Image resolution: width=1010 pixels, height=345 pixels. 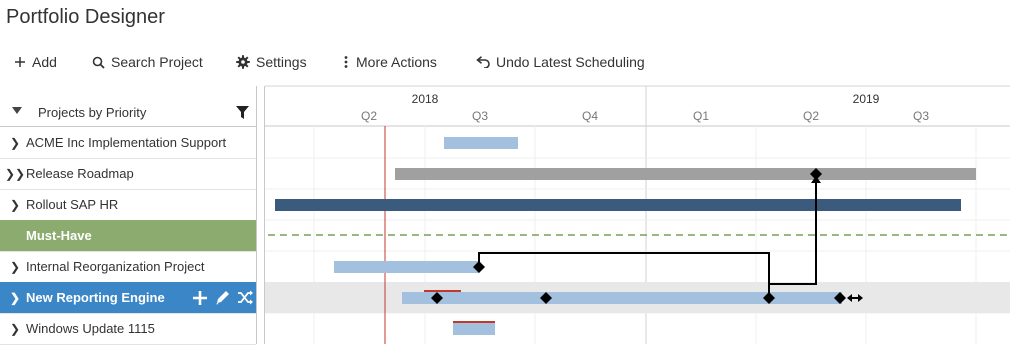 I want to click on task-bar-selected, so click(x=622, y=298).